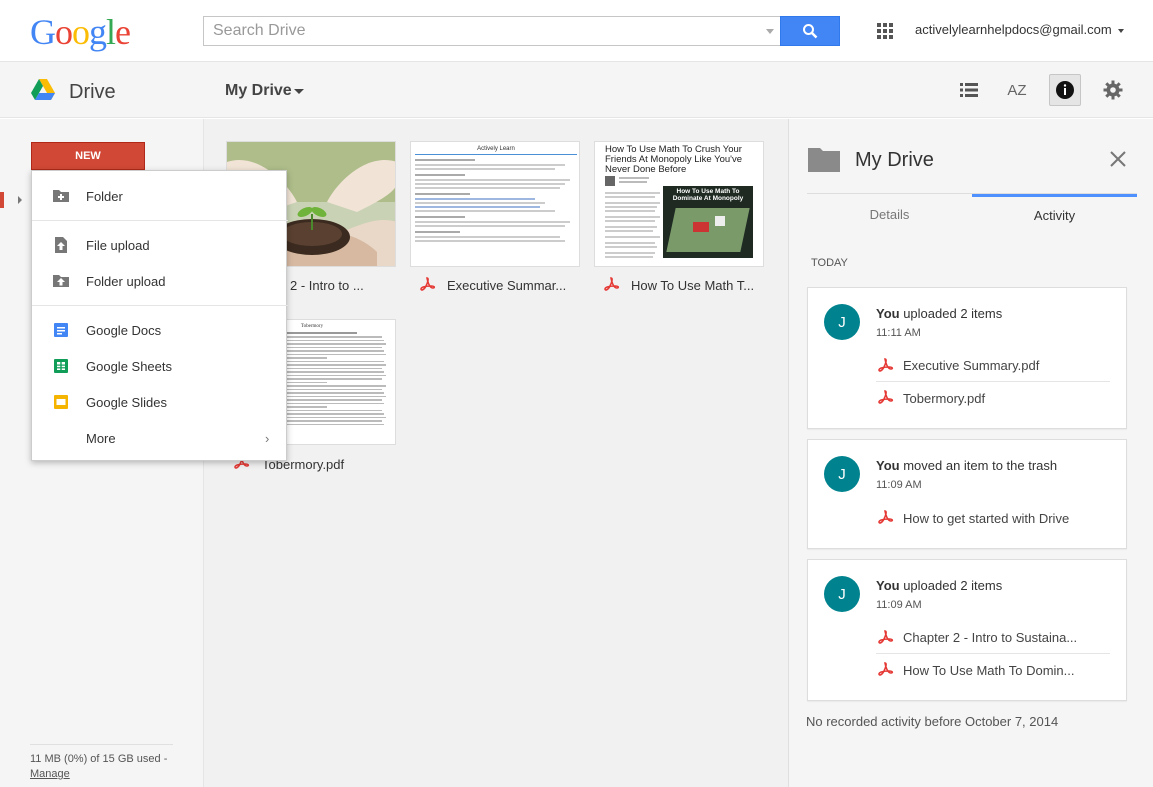 This screenshot has height=787, width=1153. What do you see at coordinates (160, 366) in the screenshot?
I see `menu-item-google-sheets: Google Sheets` at bounding box center [160, 366].